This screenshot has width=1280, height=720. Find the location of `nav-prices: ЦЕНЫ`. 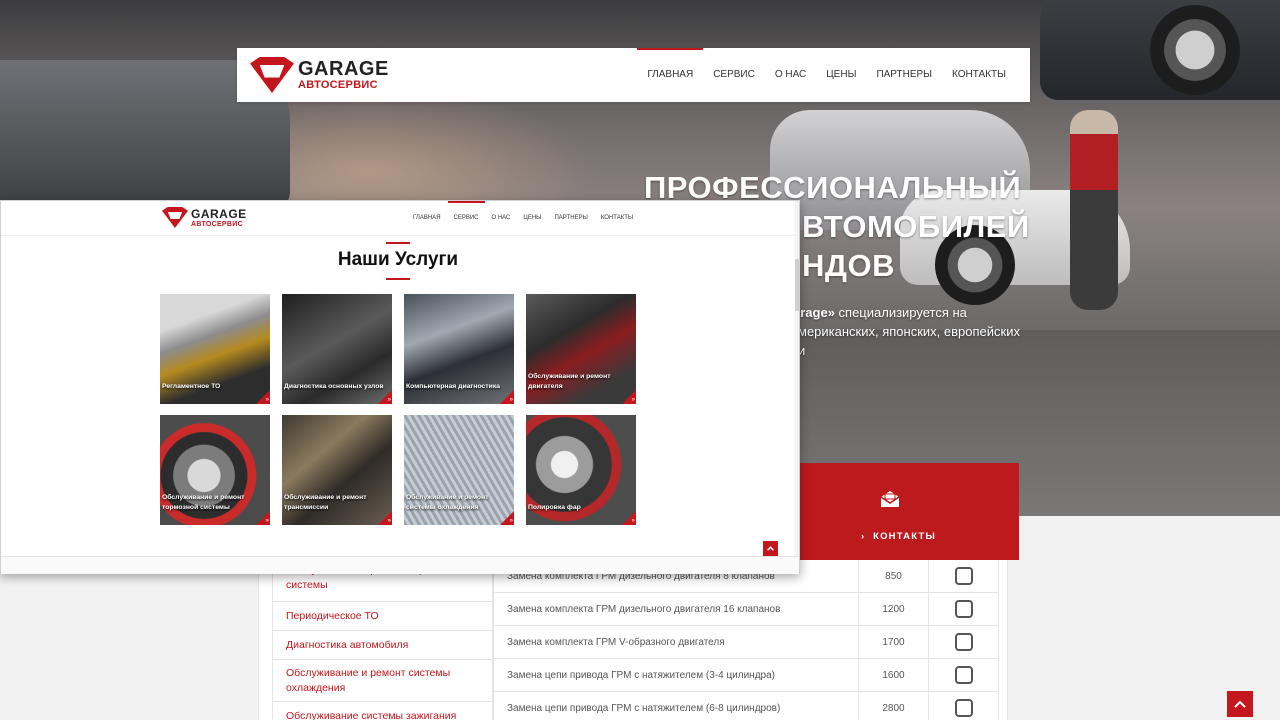

nav-prices: ЦЕНЫ is located at coordinates (841, 75).